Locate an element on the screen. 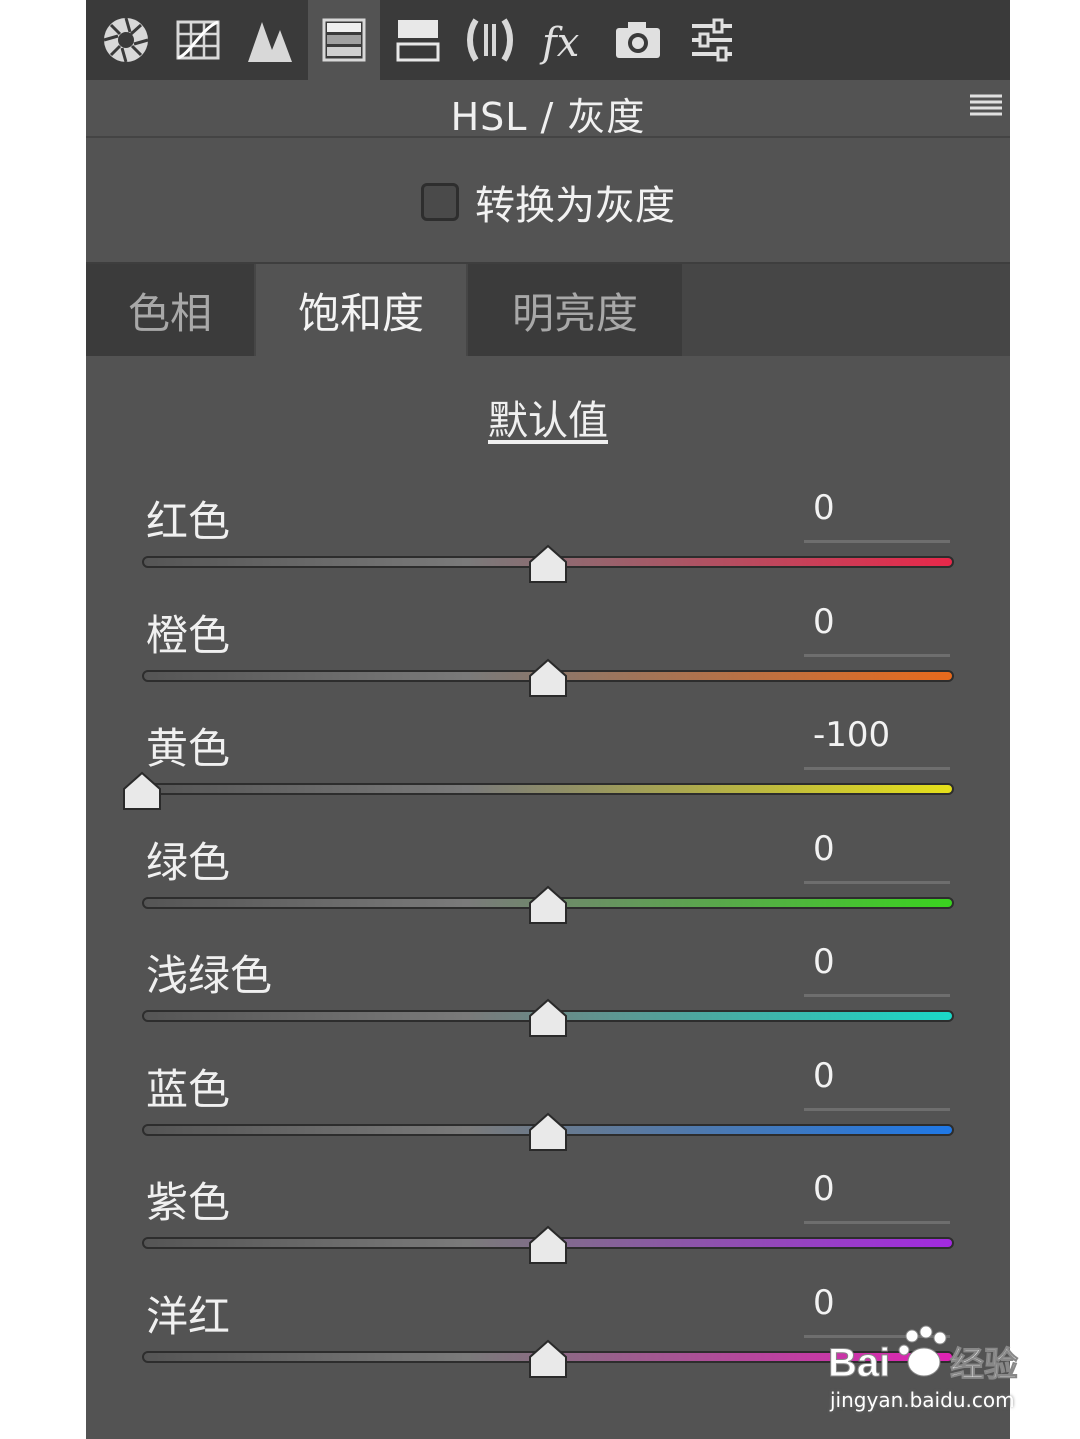 Image resolution: width=1080 pixels, height=1439 pixels. panel-title: HSL / 灰度 is located at coordinates (548, 117).